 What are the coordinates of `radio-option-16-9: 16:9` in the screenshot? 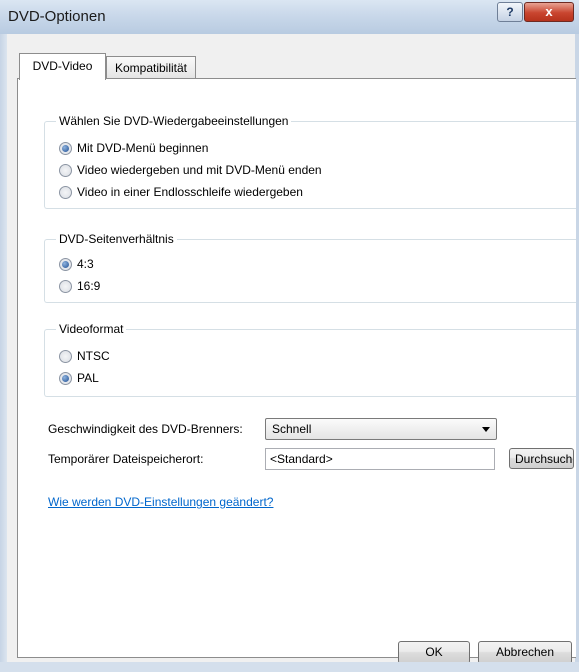 It's located at (79, 286).